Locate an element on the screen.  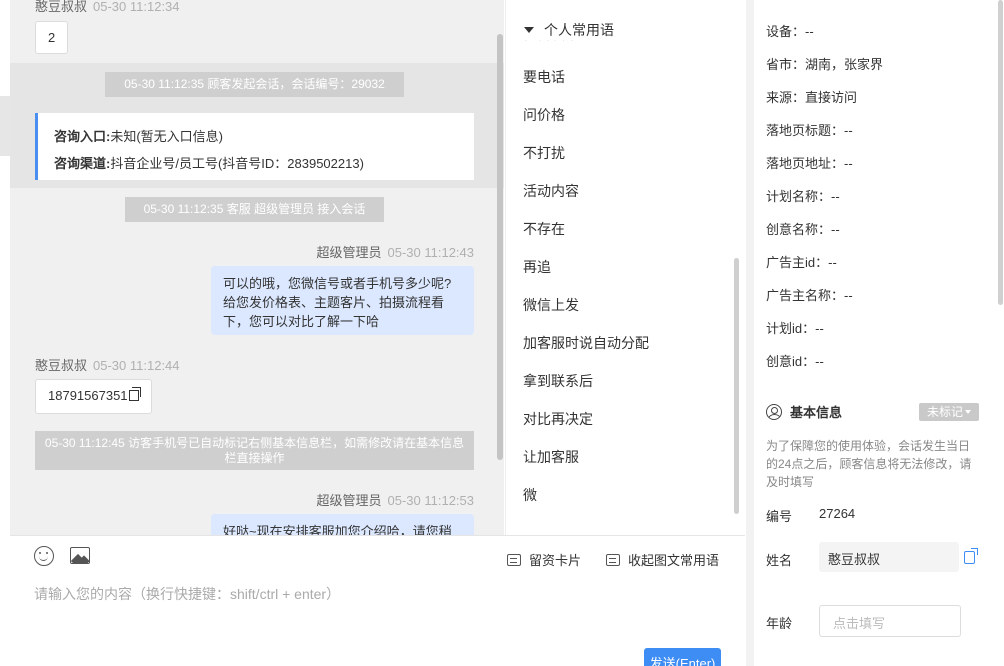
attr-device: 设备：-- is located at coordinates (790, 31).